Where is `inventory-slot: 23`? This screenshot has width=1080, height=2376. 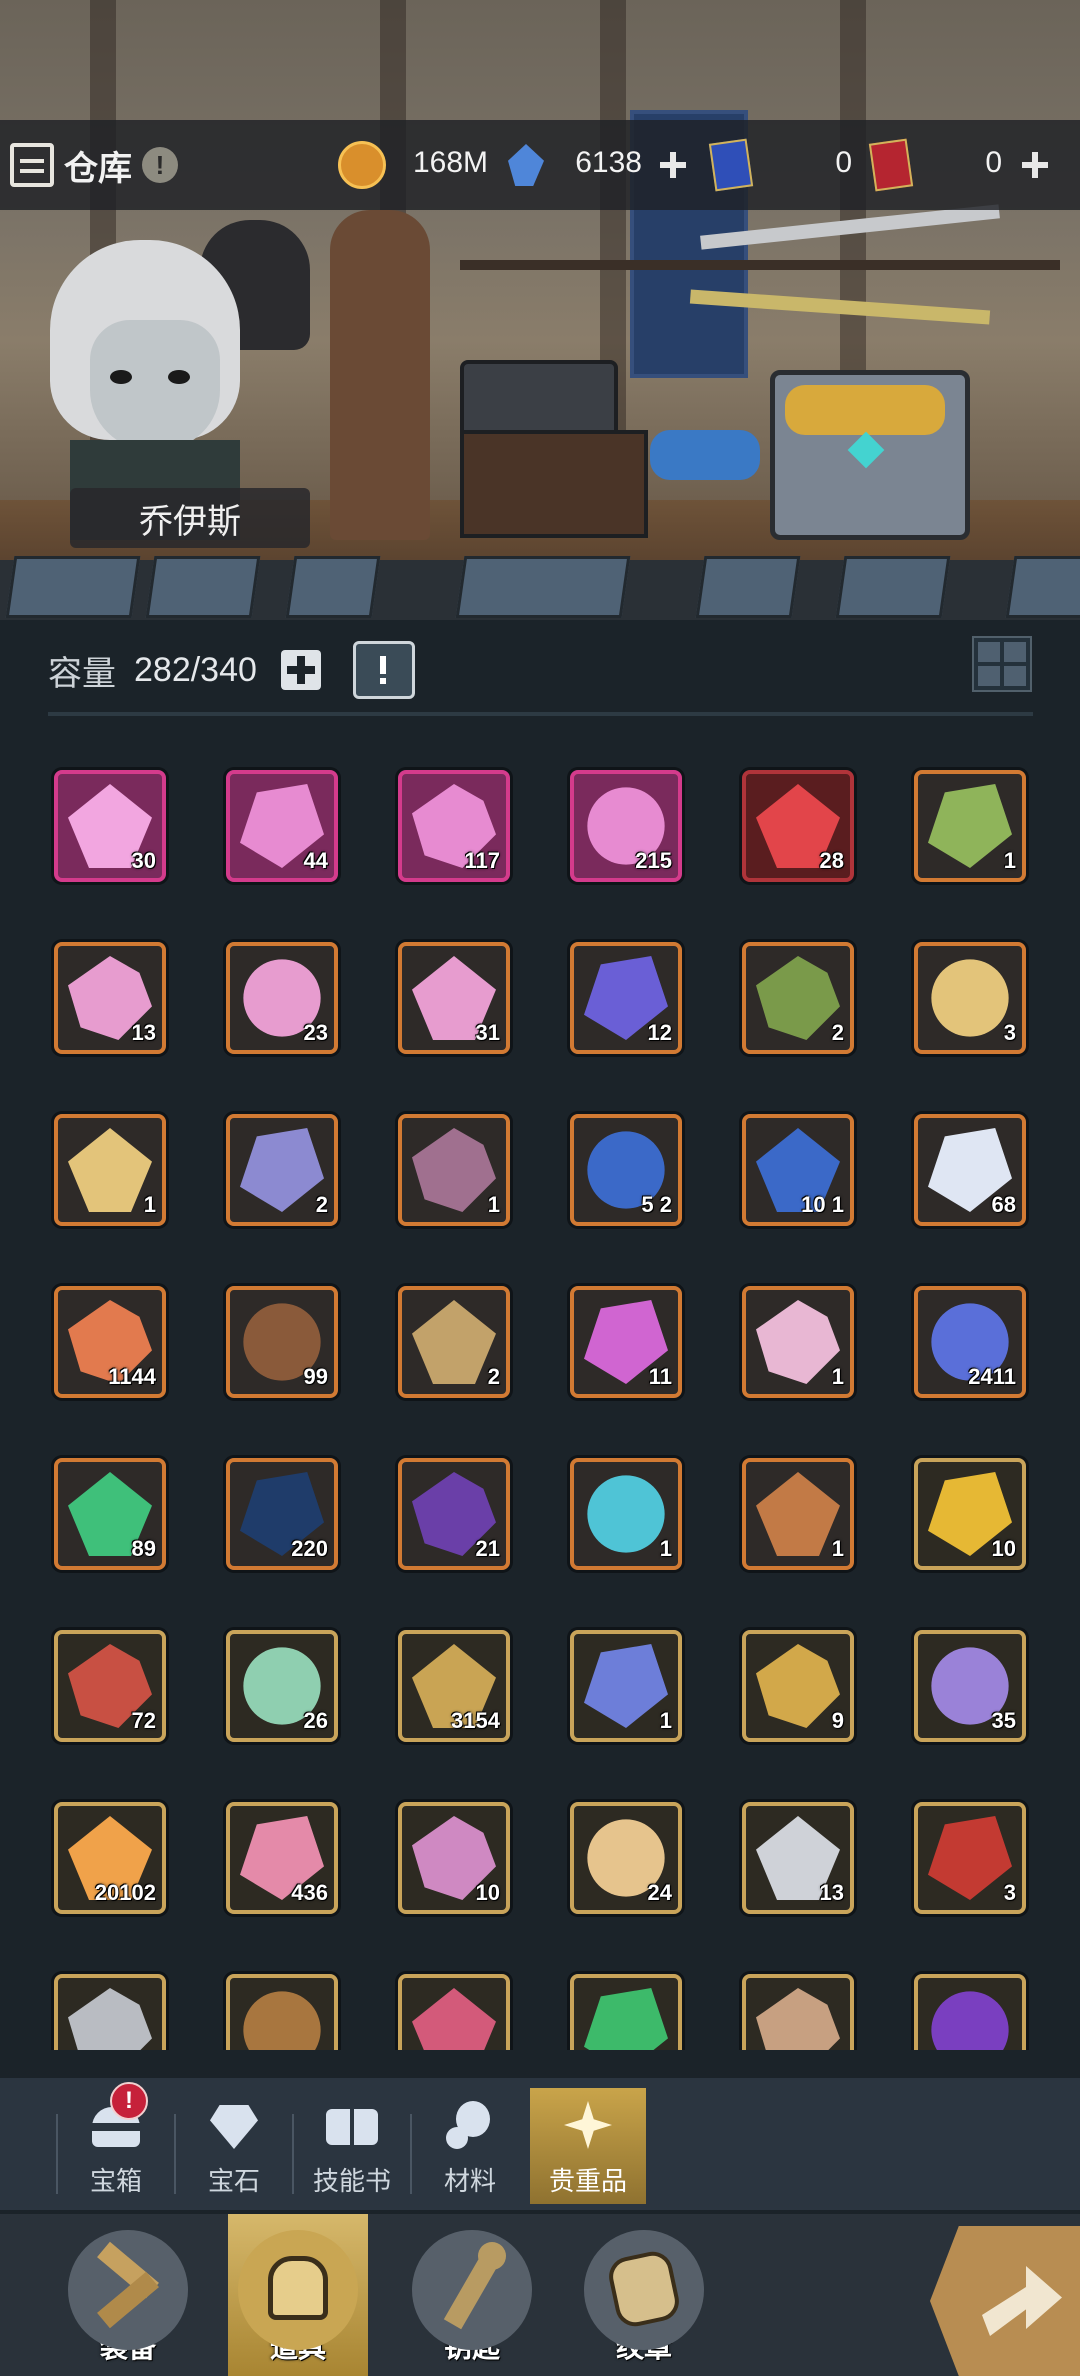 inventory-slot: 23 is located at coordinates (282, 998).